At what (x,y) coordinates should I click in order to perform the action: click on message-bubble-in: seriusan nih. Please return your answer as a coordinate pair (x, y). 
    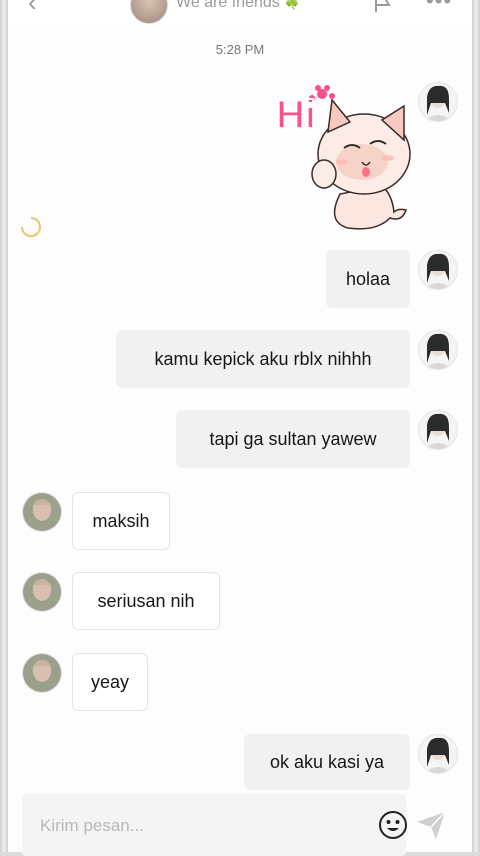
    Looking at the image, I should click on (146, 601).